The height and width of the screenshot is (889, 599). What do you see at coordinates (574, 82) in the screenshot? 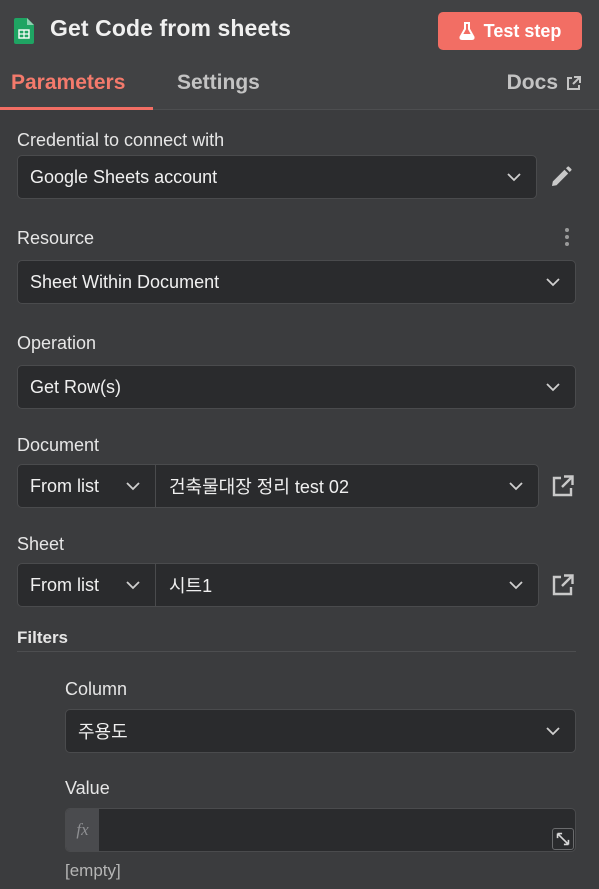
I see `external-link-icon` at bounding box center [574, 82].